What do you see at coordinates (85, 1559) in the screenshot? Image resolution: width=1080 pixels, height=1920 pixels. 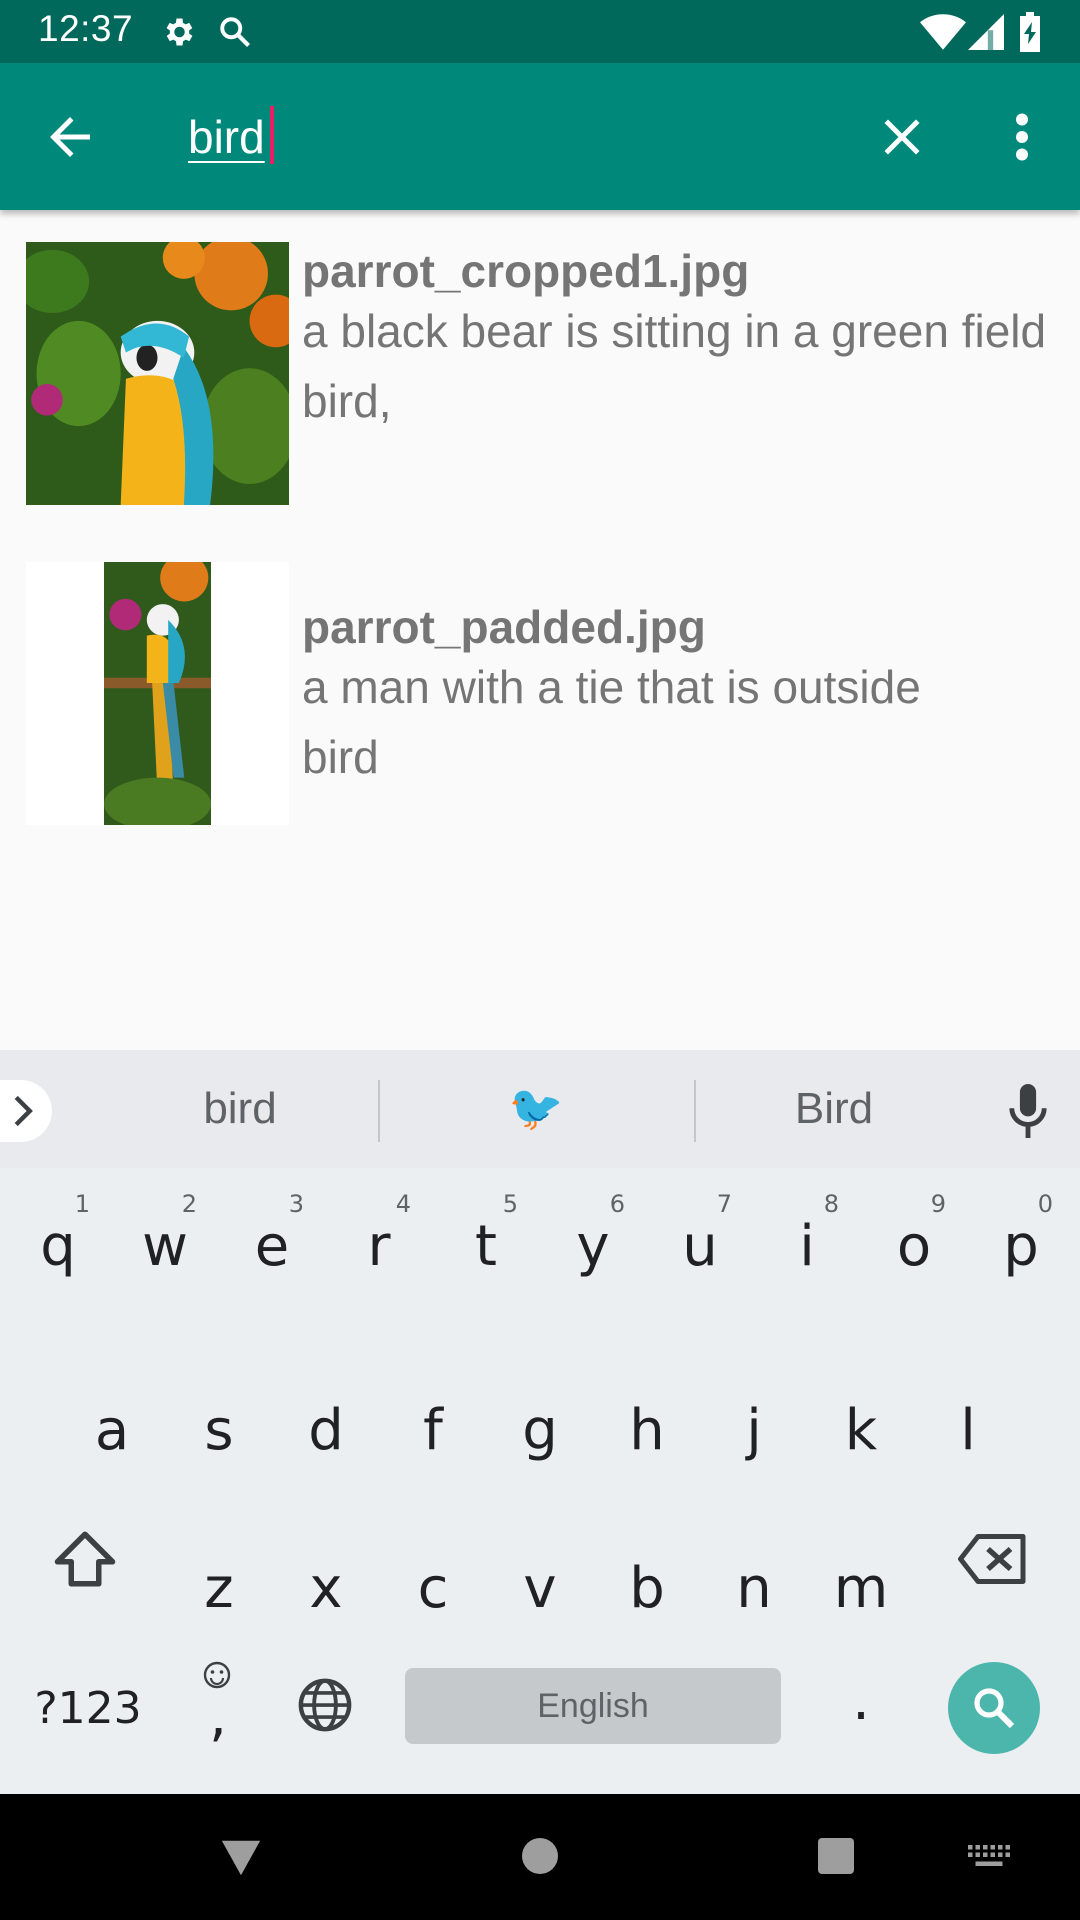 I see `shift-icon` at bounding box center [85, 1559].